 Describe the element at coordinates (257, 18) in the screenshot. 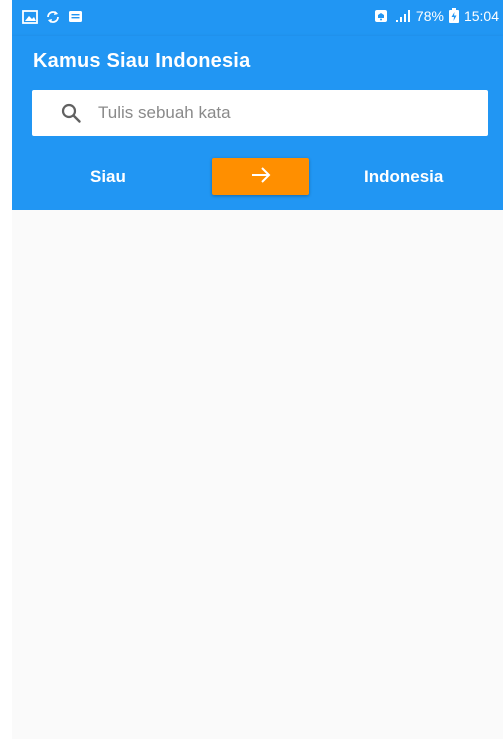

I see `status-bar: 78% 15:04` at that location.